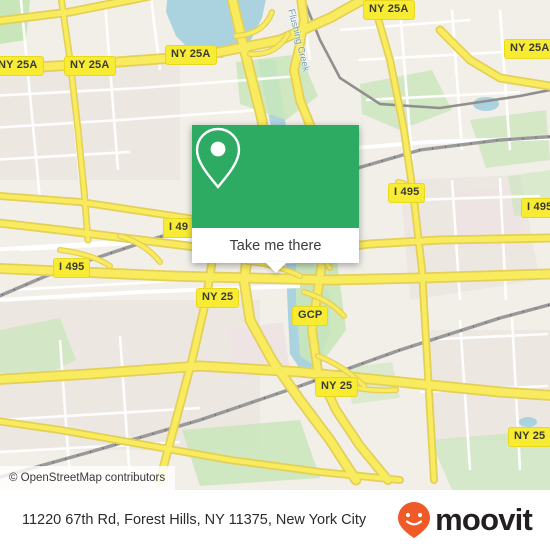 This screenshot has height=550, width=550. Describe the element at coordinates (179, 228) in the screenshot. I see `road-shield-i495-partial: I 49` at that location.